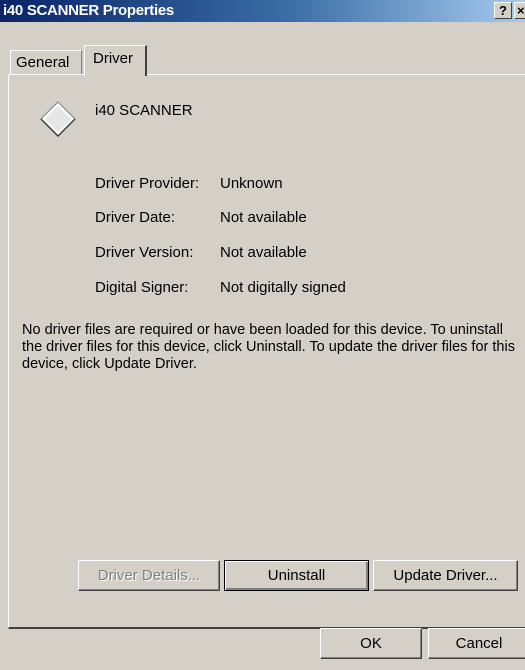 This screenshot has width=525, height=670. I want to click on ok-button: OK, so click(371, 643).